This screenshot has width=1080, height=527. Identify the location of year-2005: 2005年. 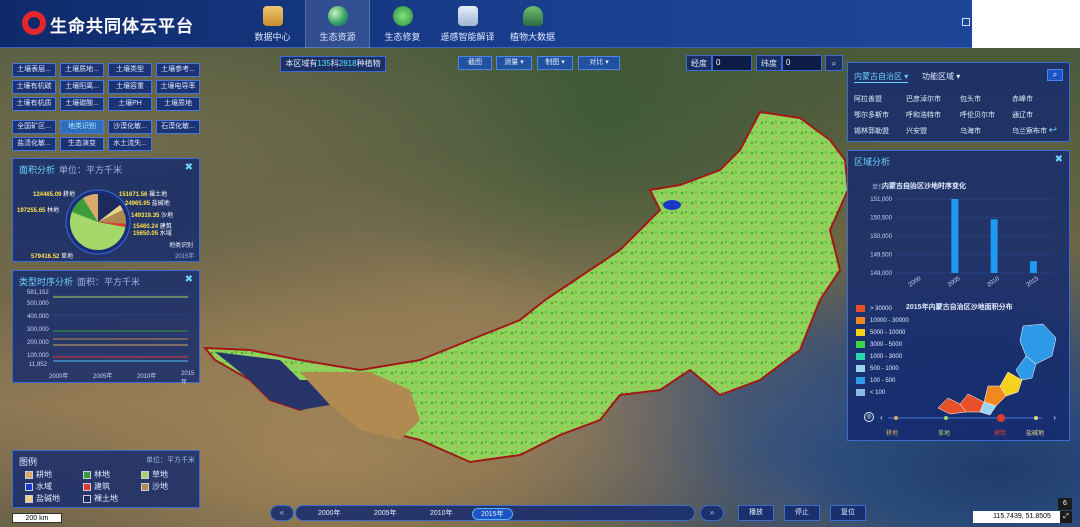
(385, 513).